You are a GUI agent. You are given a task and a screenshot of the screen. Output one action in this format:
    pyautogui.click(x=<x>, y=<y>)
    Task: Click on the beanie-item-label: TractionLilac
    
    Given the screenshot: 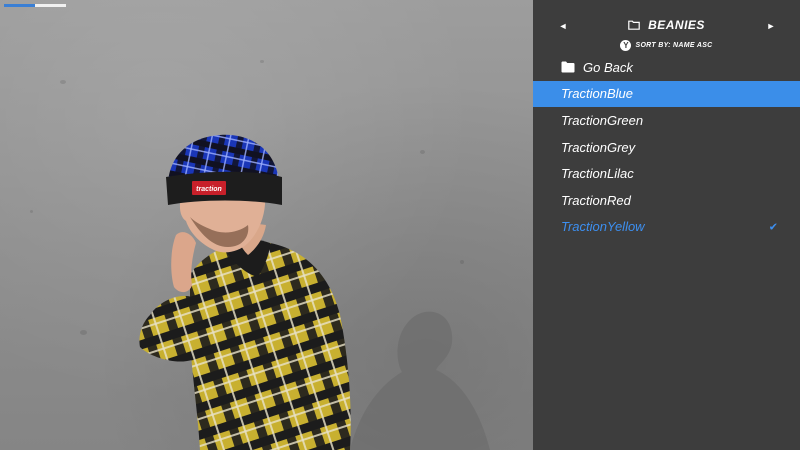 What is the action you would take?
    pyautogui.click(x=597, y=174)
    